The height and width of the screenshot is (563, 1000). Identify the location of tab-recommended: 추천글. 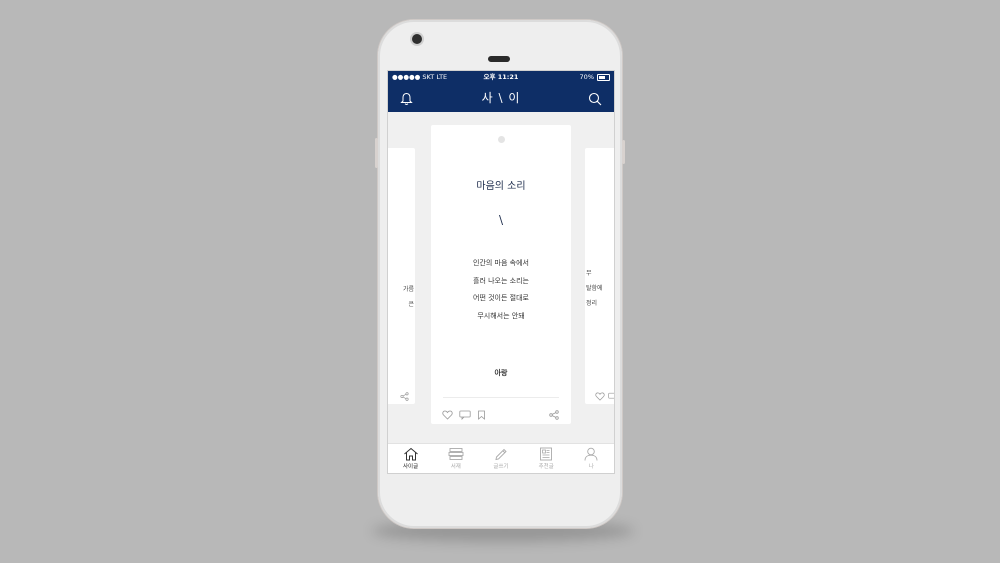
(546, 458).